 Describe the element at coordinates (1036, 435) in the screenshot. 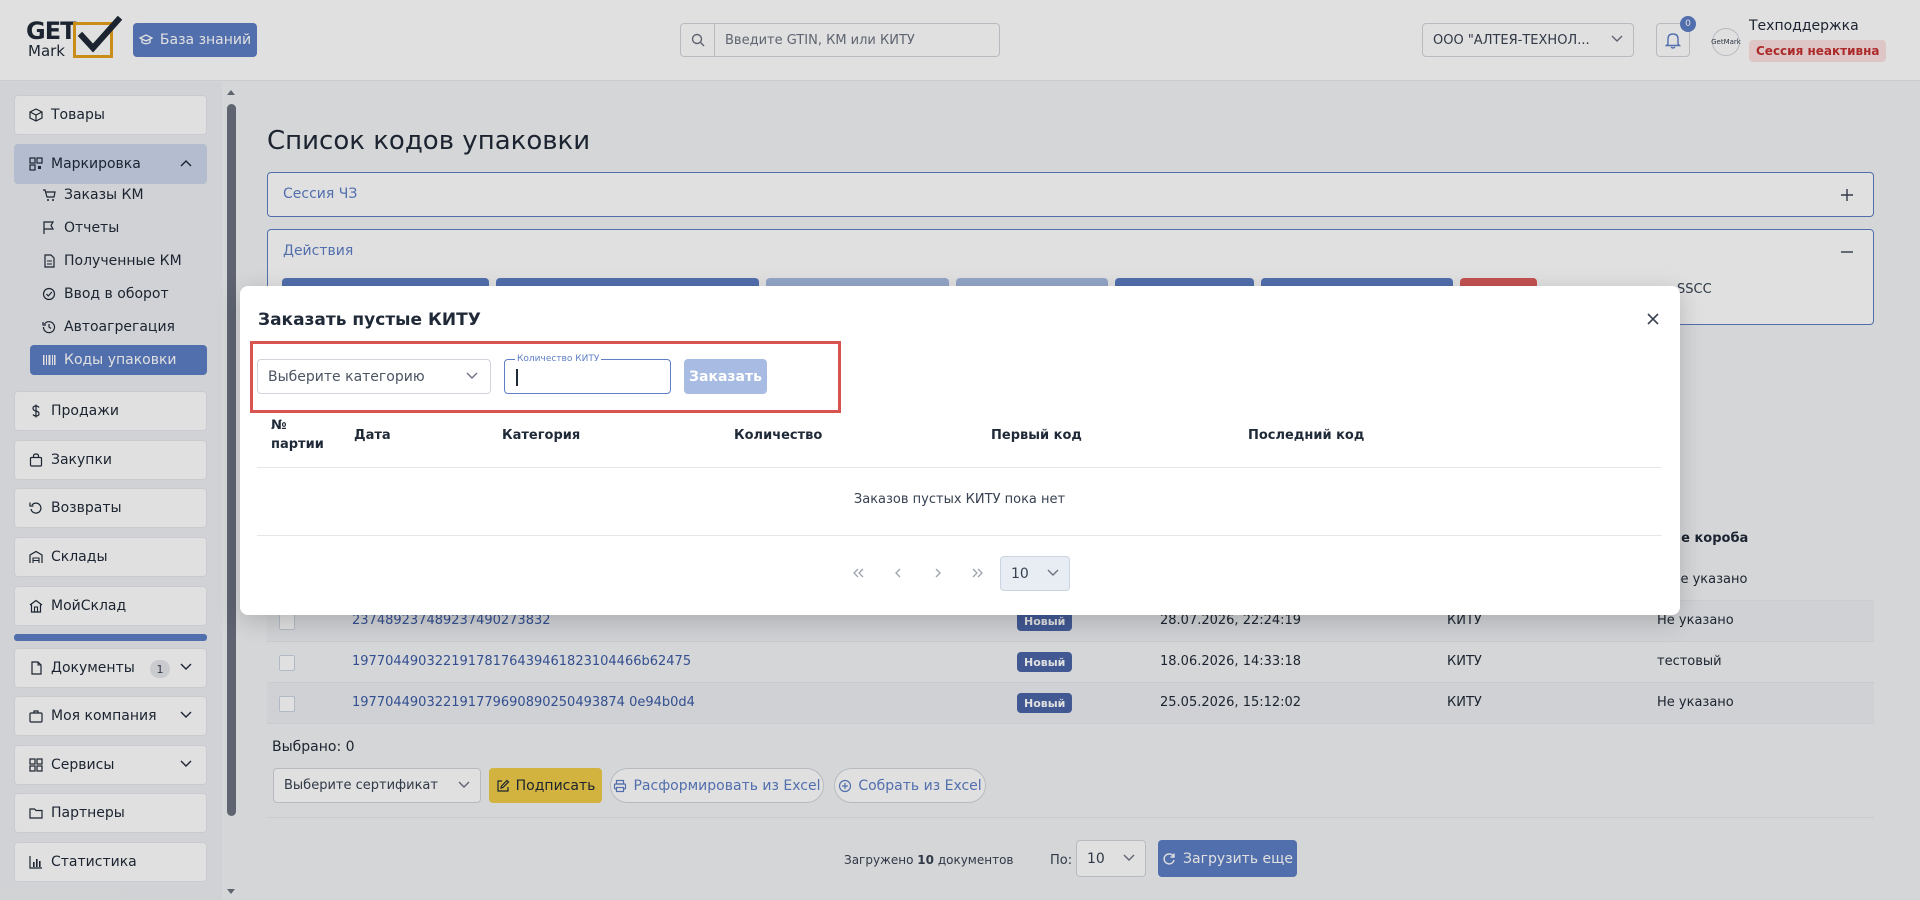

I see `column-header-first-code: Первый код` at that location.